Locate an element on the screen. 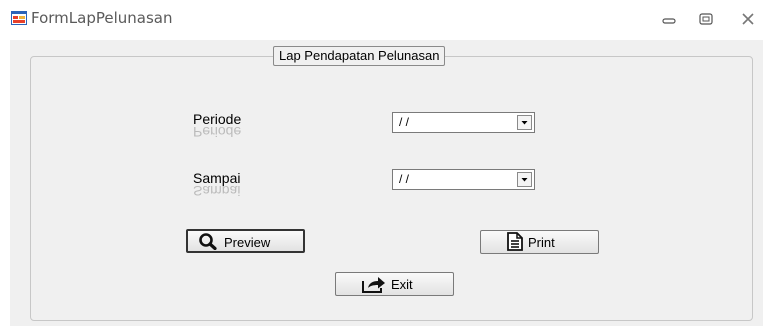 This screenshot has height=326, width=763. form-icon is located at coordinates (19, 18).